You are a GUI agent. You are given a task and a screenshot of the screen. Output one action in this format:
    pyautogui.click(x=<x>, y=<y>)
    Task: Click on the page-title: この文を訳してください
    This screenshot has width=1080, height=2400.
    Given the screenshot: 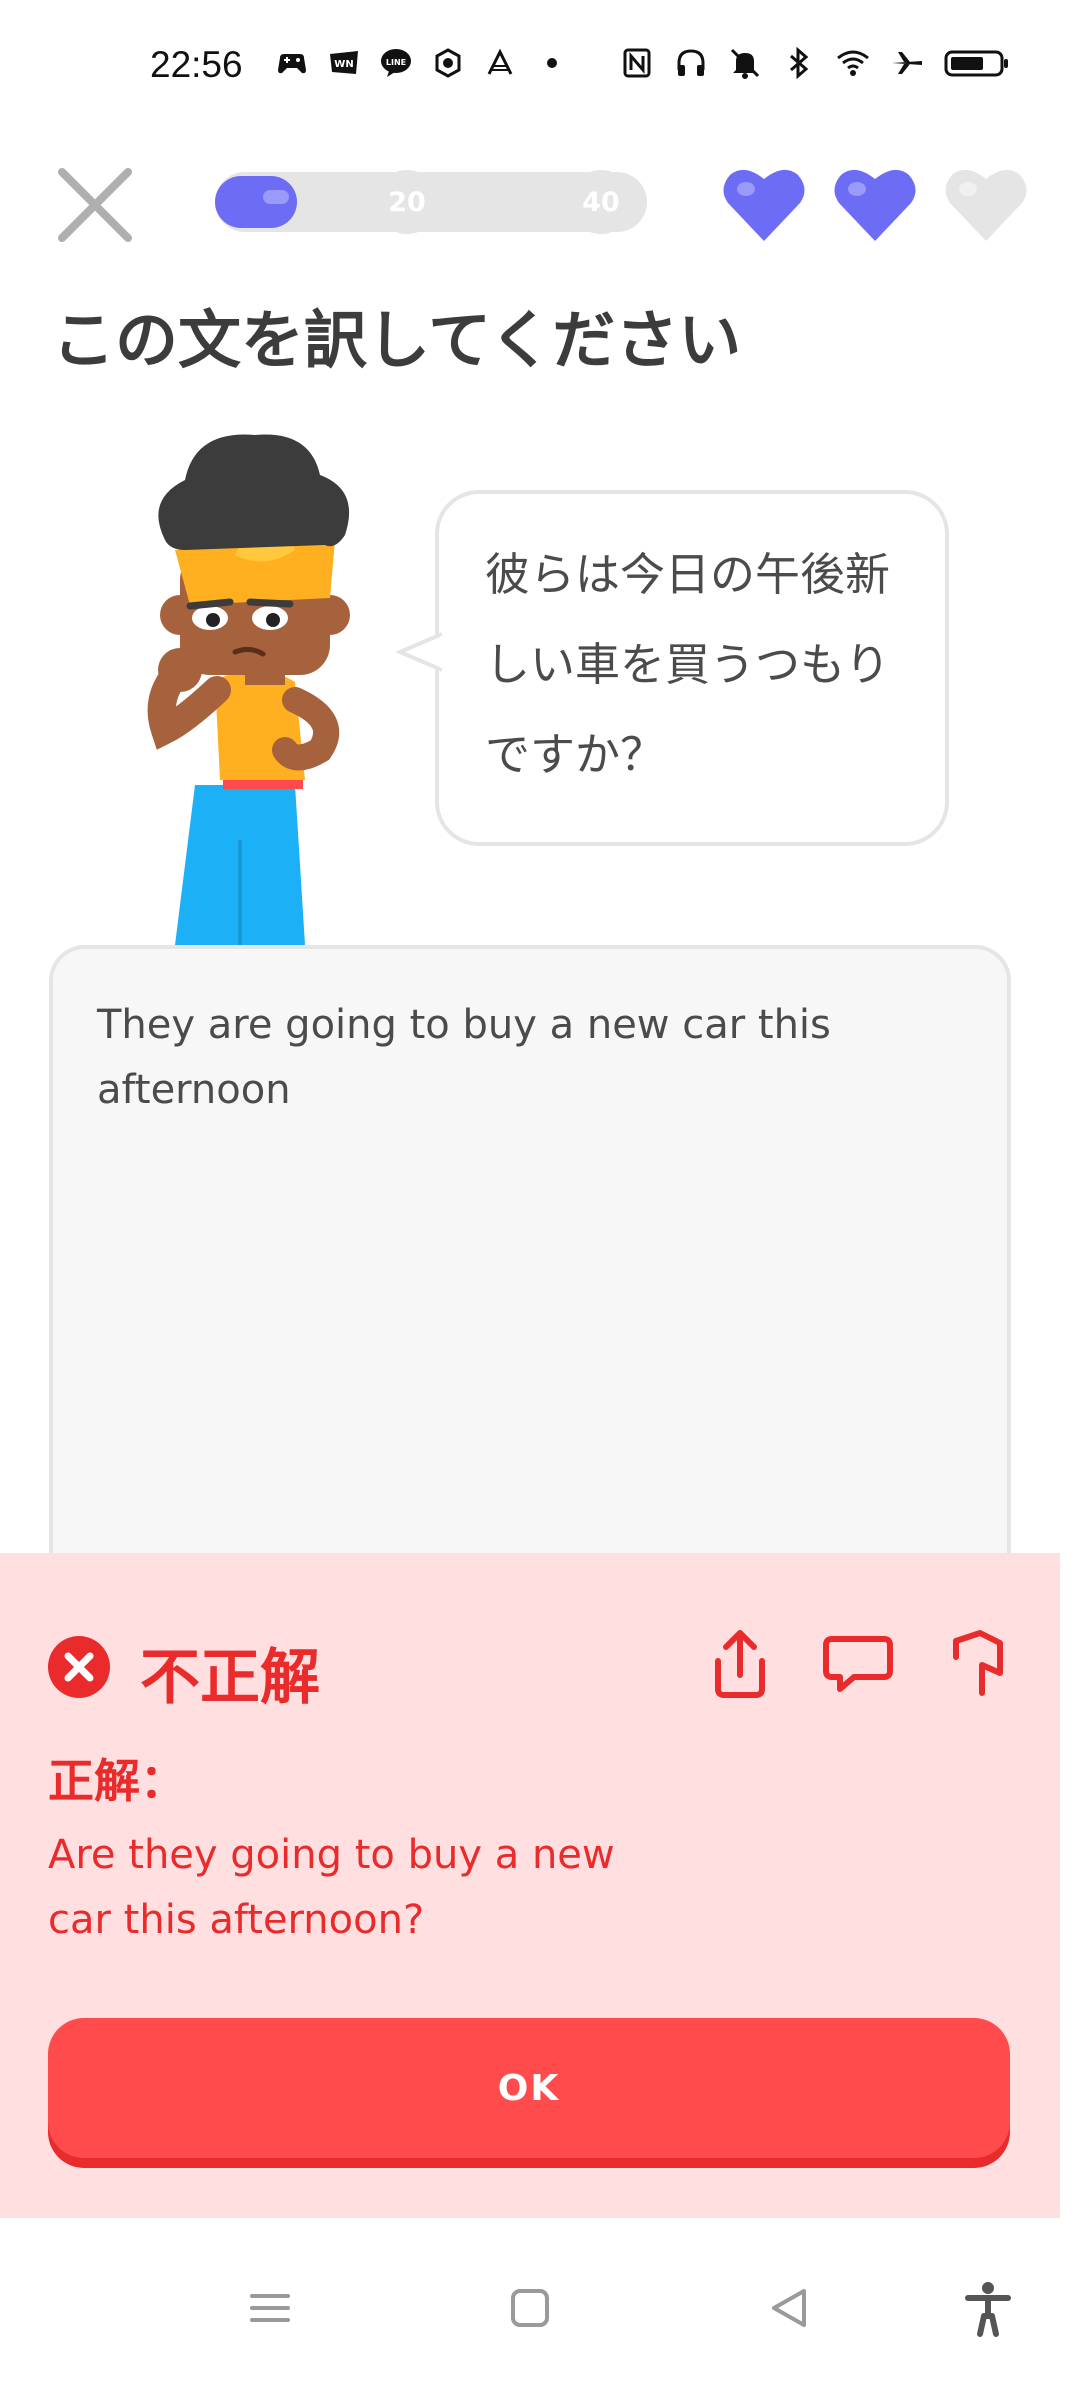 What is the action you would take?
    pyautogui.click(x=397, y=340)
    